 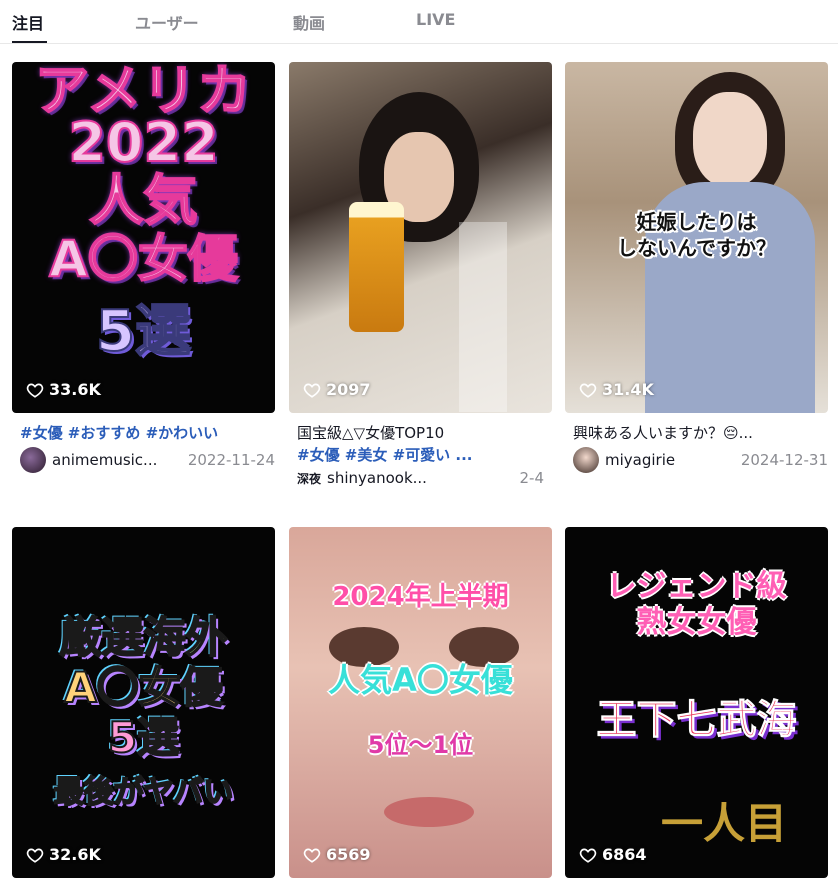 What do you see at coordinates (143, 433) in the screenshot?
I see `video-tags: #女優 #おすすめ #かわいい` at bounding box center [143, 433].